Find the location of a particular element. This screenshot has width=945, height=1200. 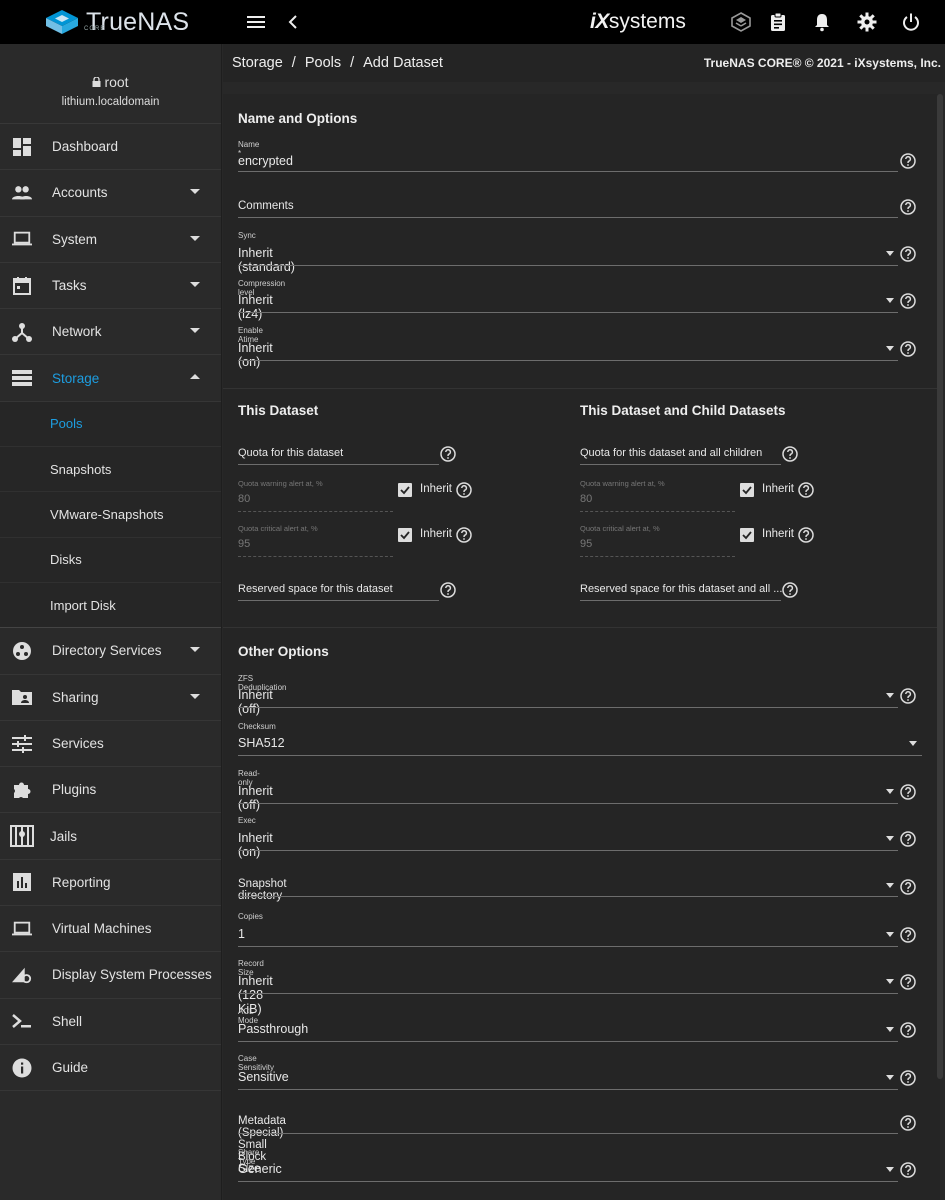

quota-input: Quota for this dataset is located at coordinates (290, 453).